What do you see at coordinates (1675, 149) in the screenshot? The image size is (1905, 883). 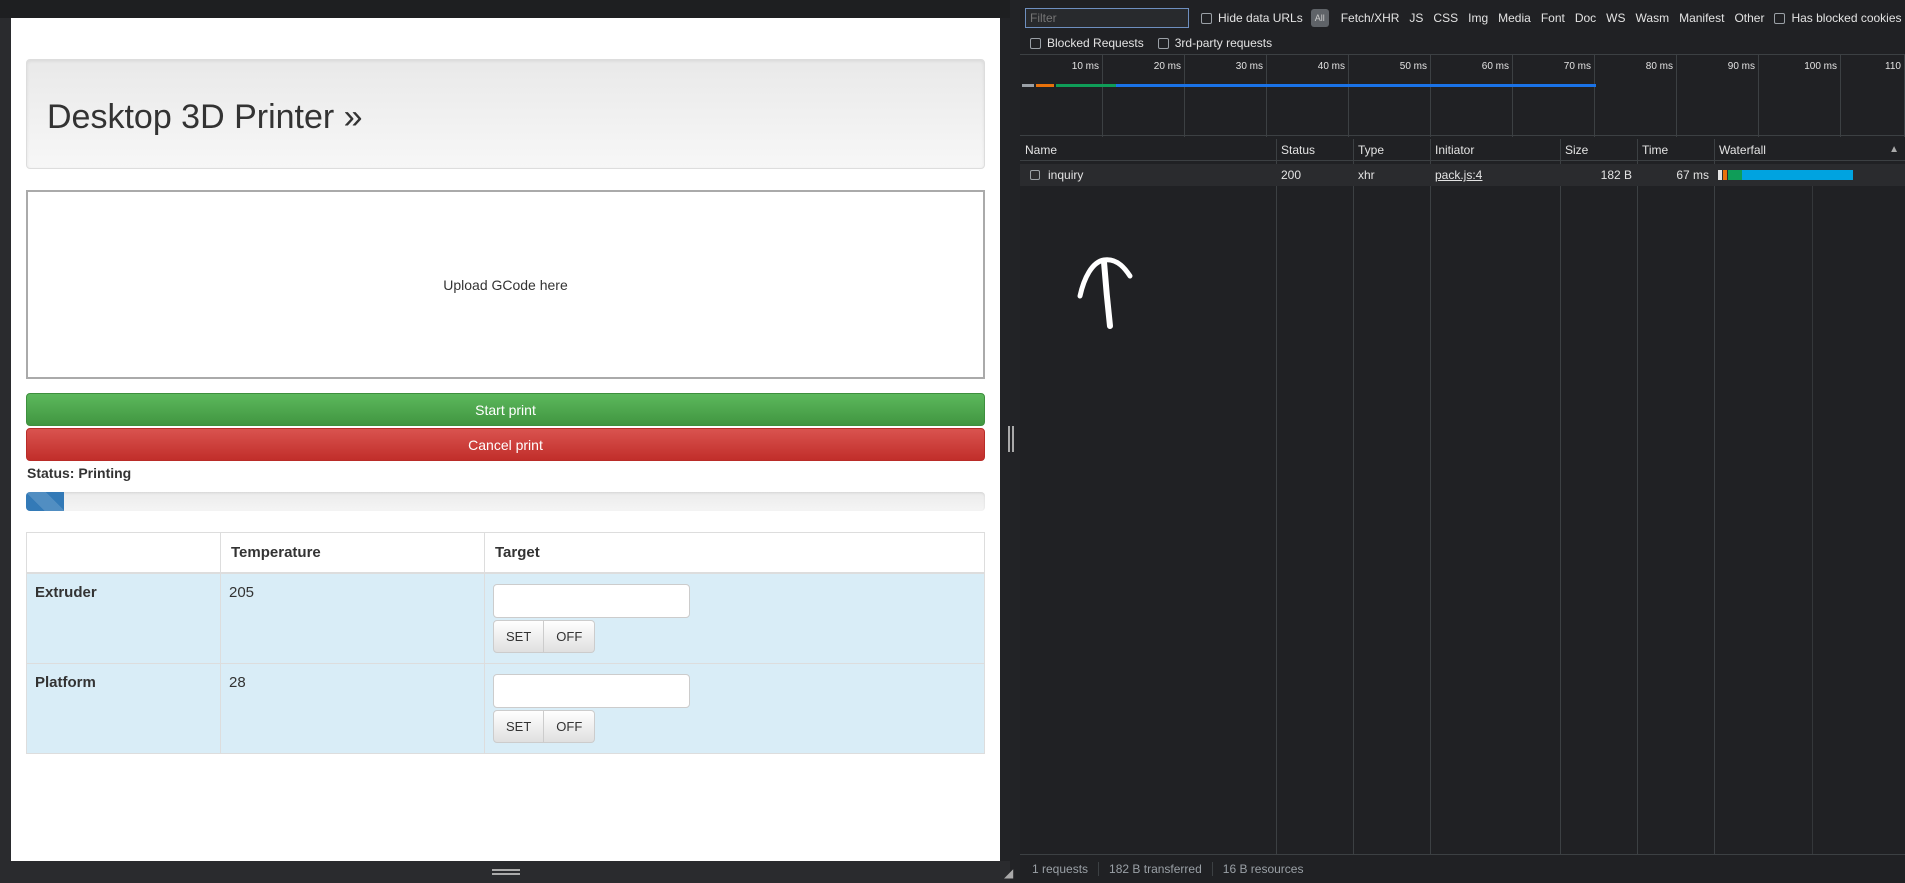 I see `column-header-time: Time` at bounding box center [1675, 149].